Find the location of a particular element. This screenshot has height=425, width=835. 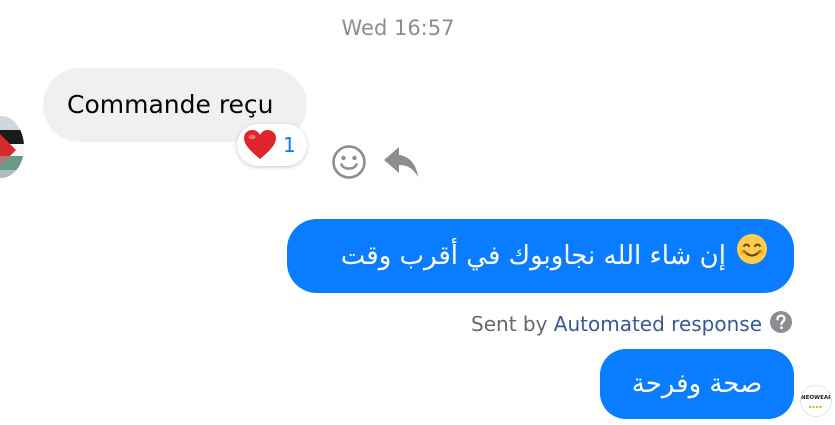

sent-by-prefix: Sent by is located at coordinates (509, 324).